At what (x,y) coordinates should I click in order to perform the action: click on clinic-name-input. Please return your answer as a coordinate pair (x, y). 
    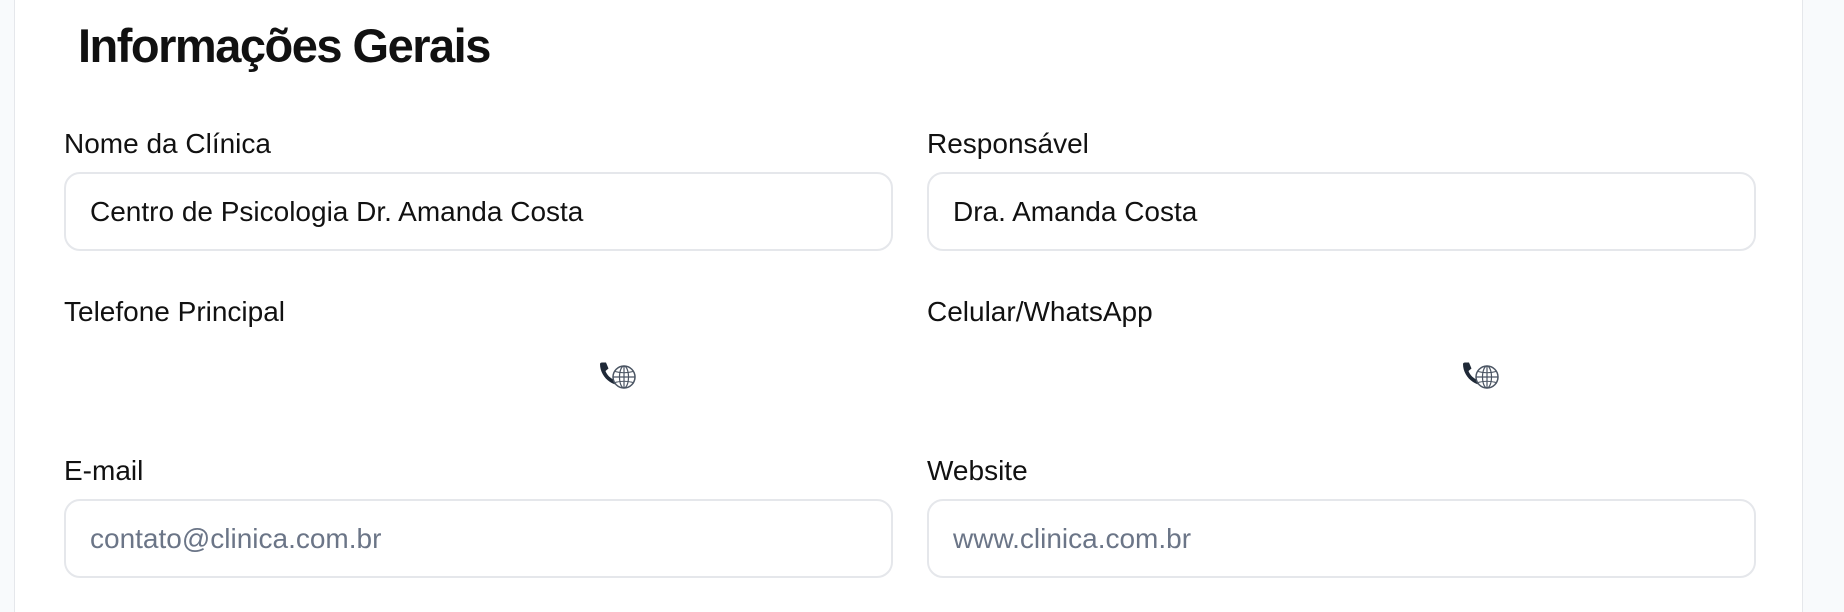
    Looking at the image, I should click on (478, 211).